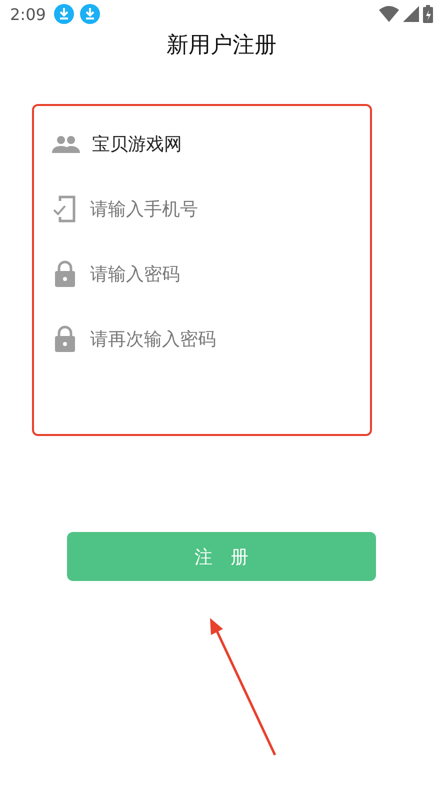 The height and width of the screenshot is (788, 443). Describe the element at coordinates (28, 14) in the screenshot. I see `status-time: 2:09` at that location.